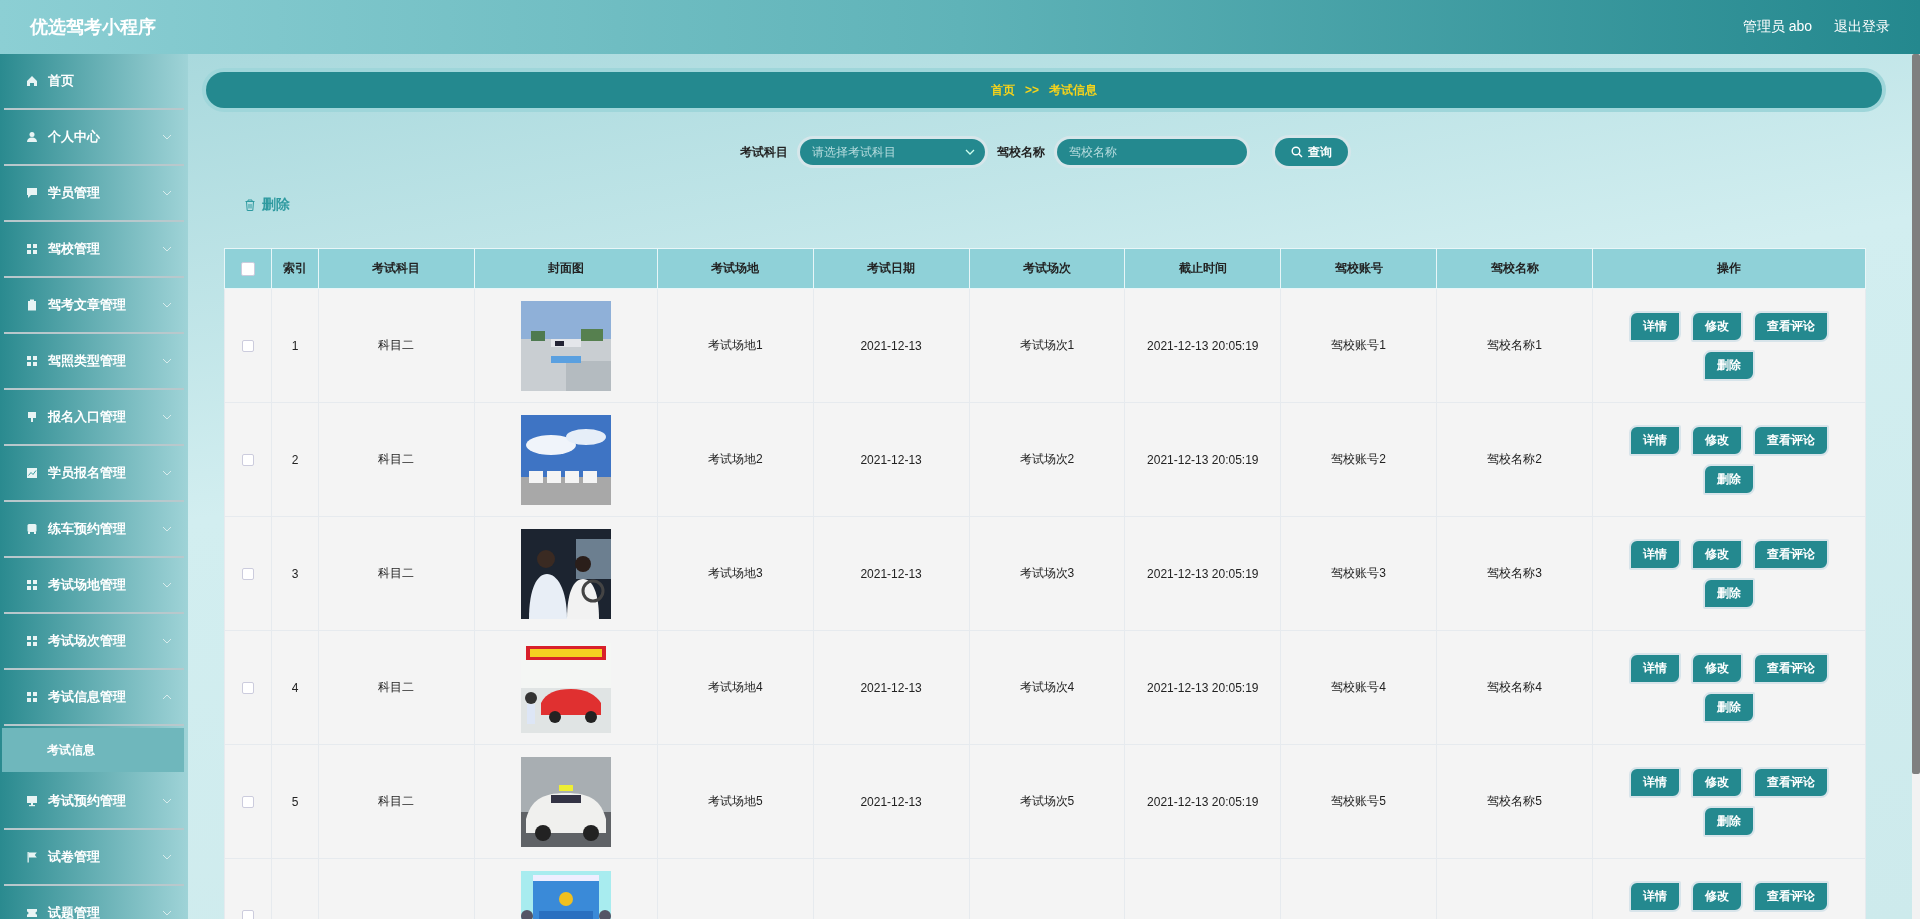 This screenshot has height=919, width=1920. I want to click on pin-icon, so click(32, 417).